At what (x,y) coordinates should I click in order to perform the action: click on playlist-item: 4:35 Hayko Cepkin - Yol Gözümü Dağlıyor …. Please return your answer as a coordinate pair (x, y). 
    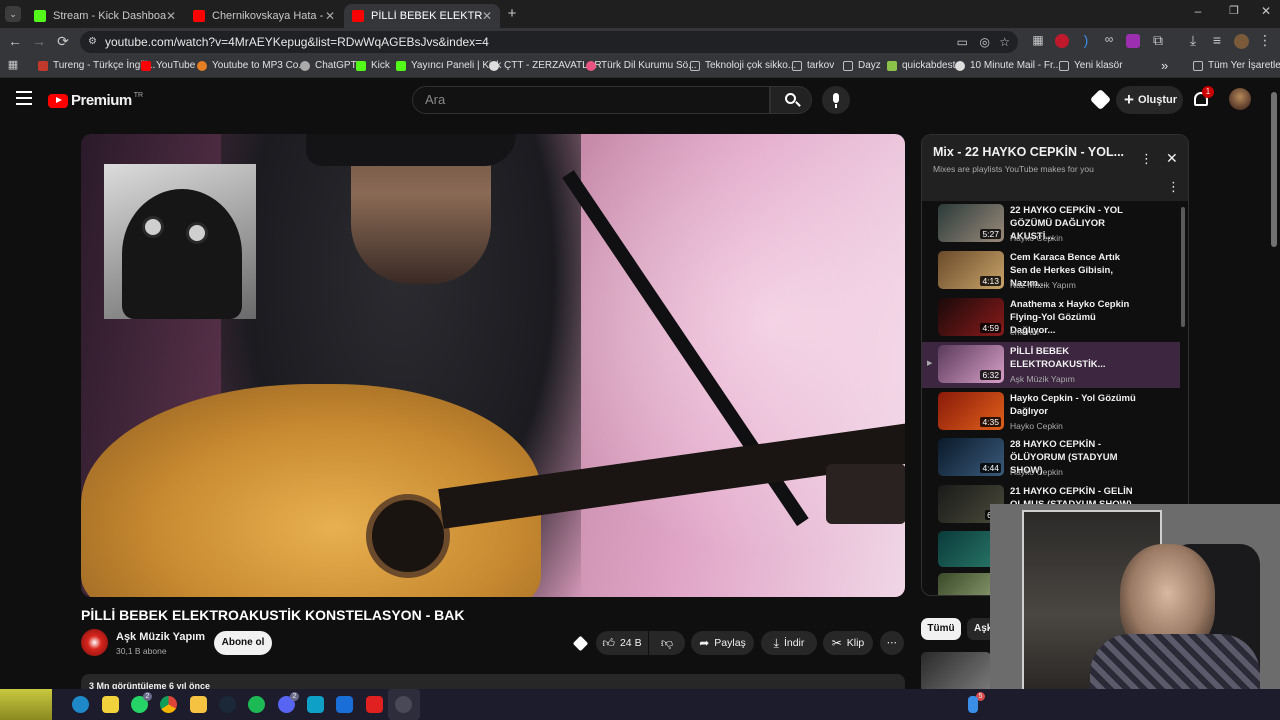
    Looking at the image, I should click on (1051, 412).